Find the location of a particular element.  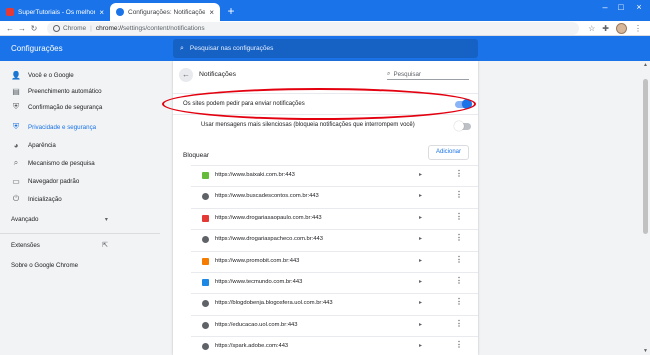

forward-button: → is located at coordinates (22, 28).